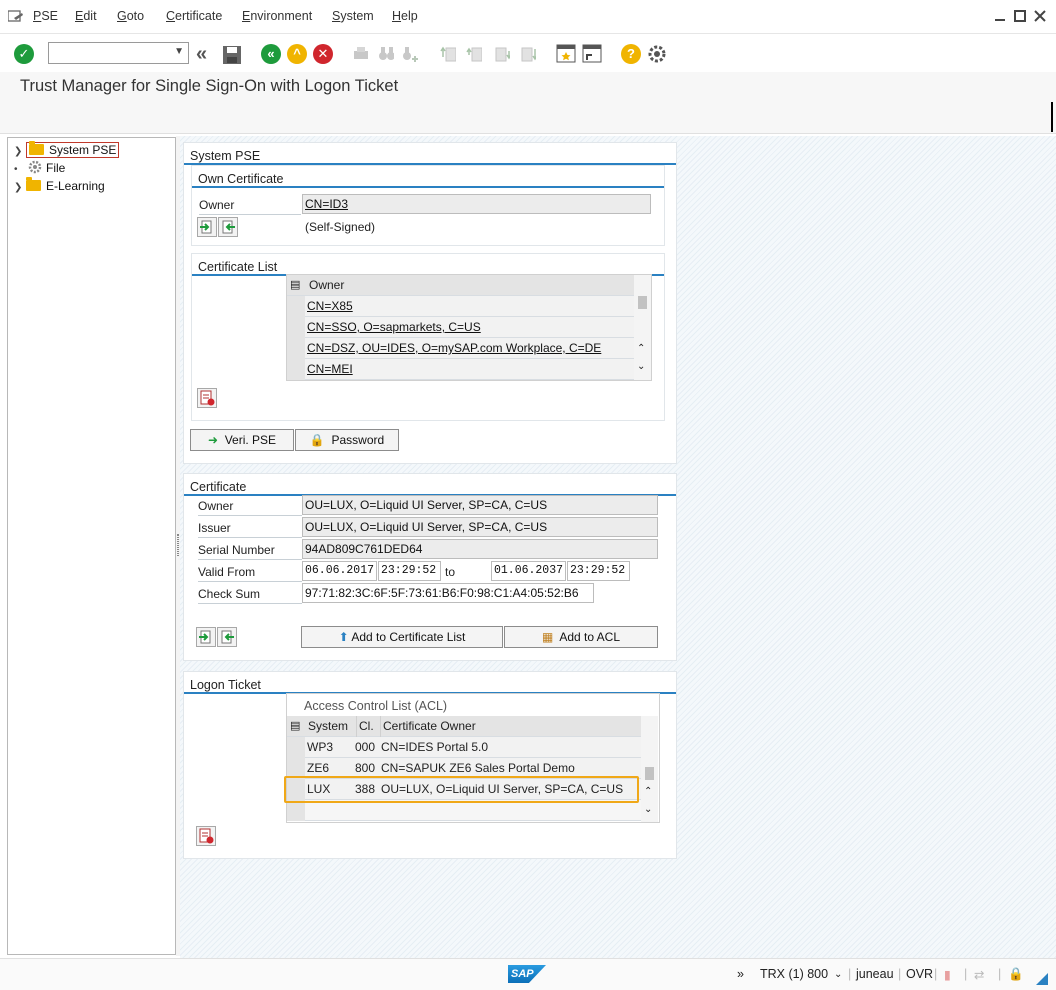  What do you see at coordinates (1052, 117) in the screenshot?
I see `toolbar-edge` at bounding box center [1052, 117].